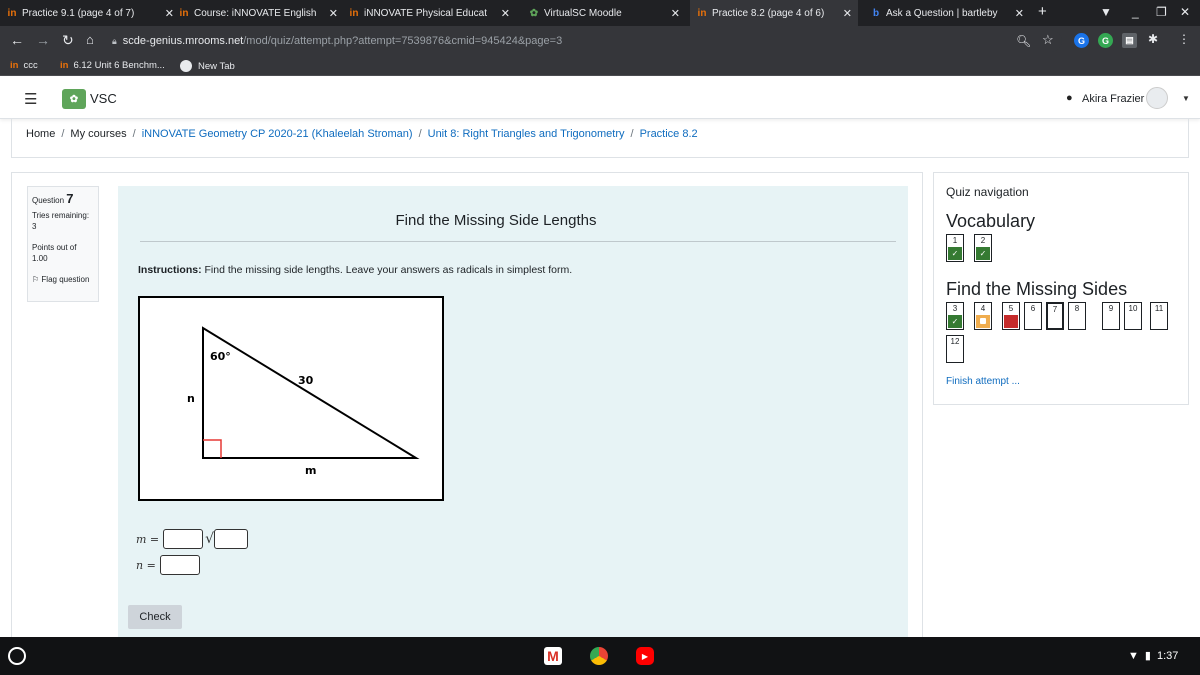 Image resolution: width=1200 pixels, height=675 pixels. Describe the element at coordinates (17, 656) in the screenshot. I see `launcher-icon` at that location.